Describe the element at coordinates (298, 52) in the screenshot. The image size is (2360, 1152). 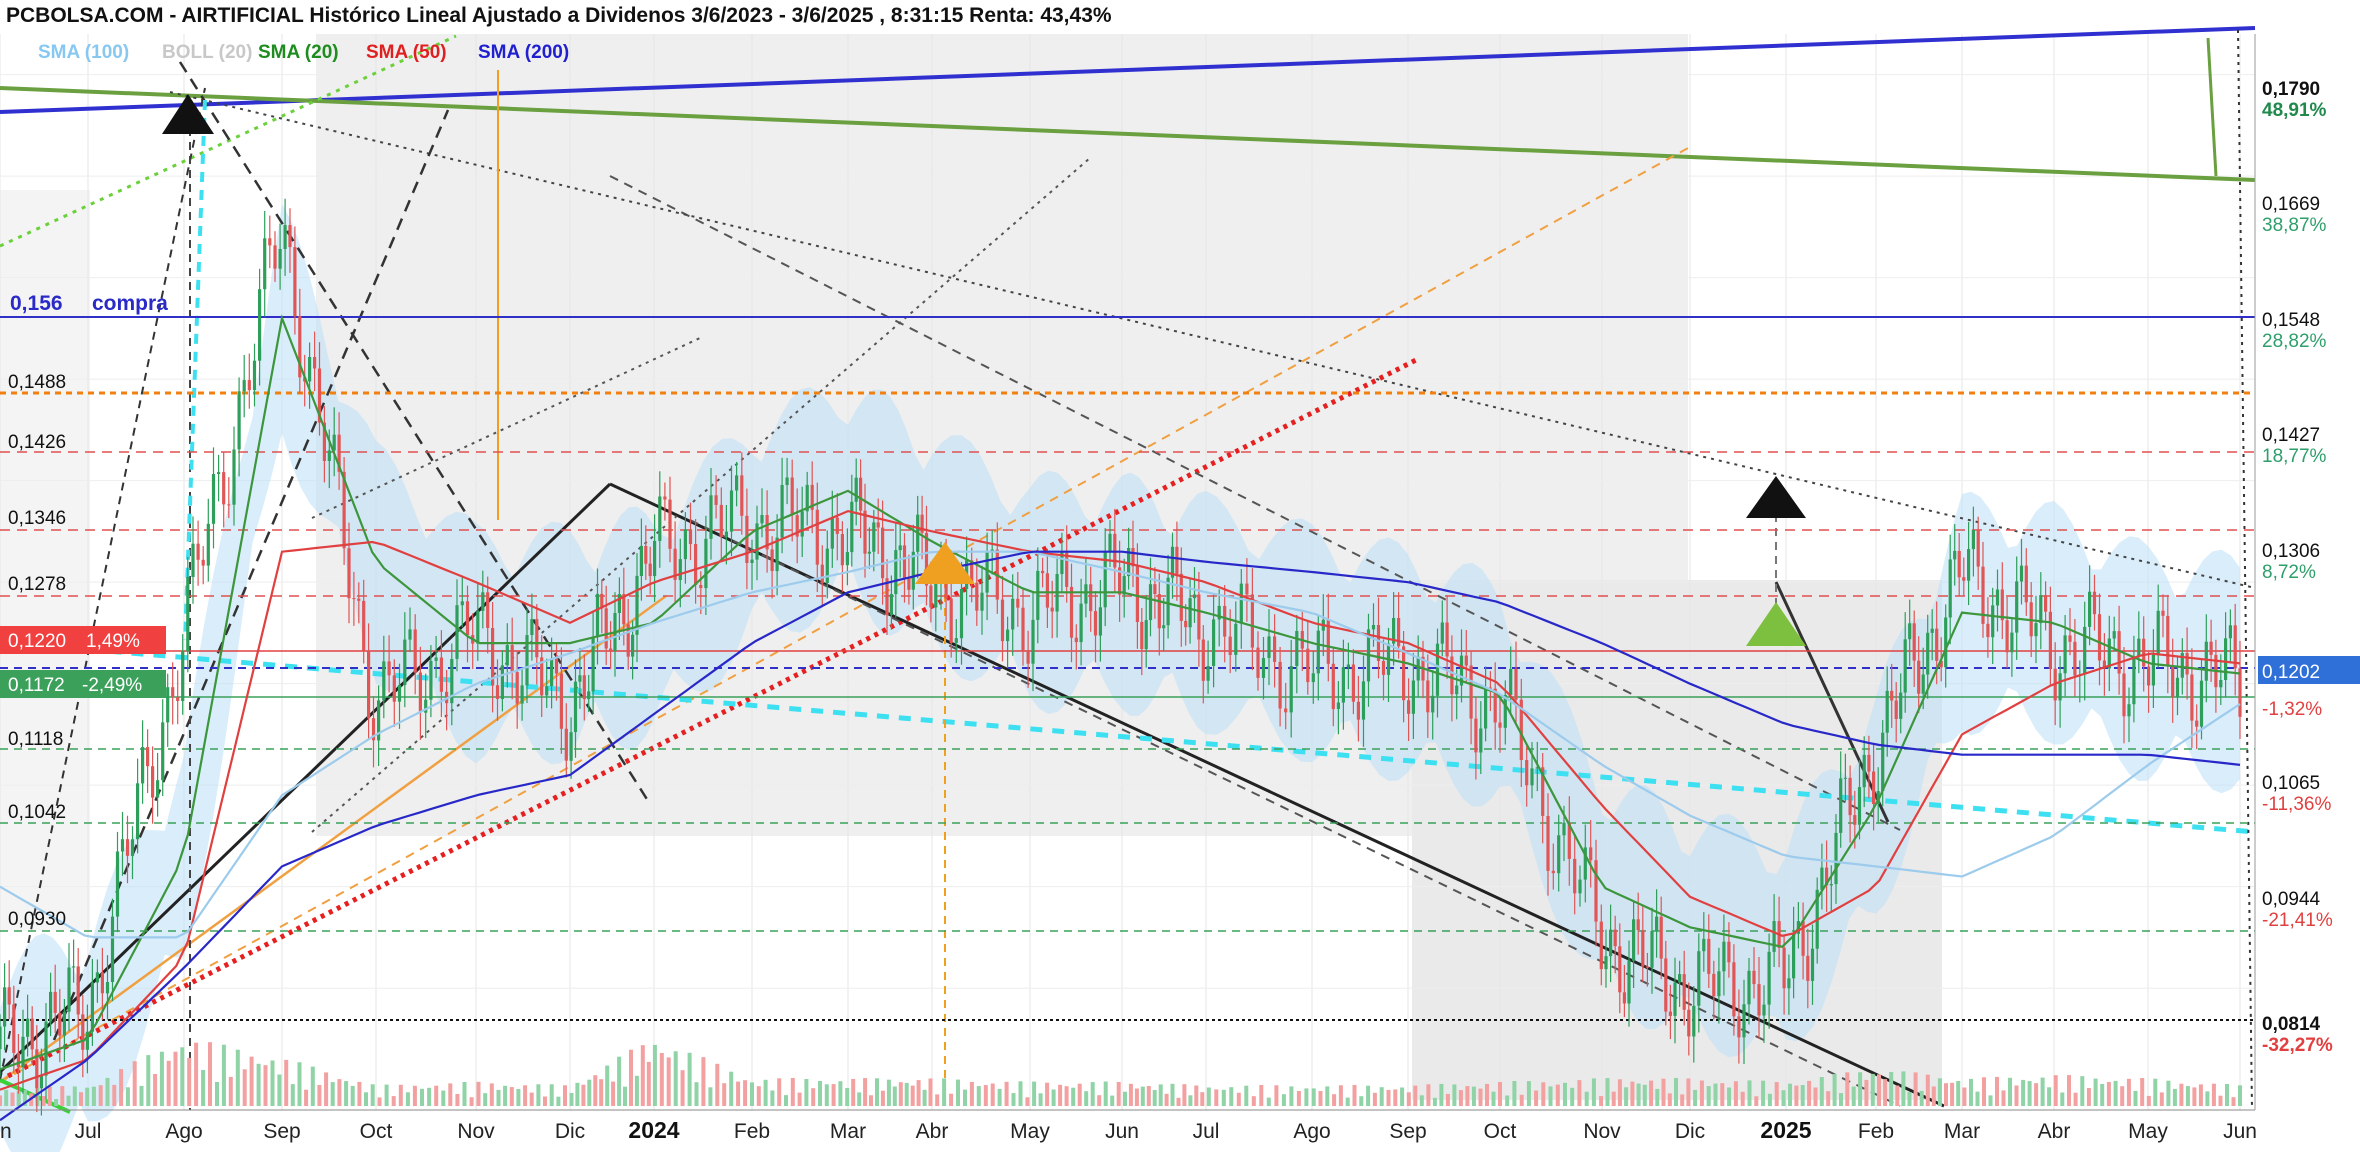
I see `legend-item: SMA (20)` at that location.